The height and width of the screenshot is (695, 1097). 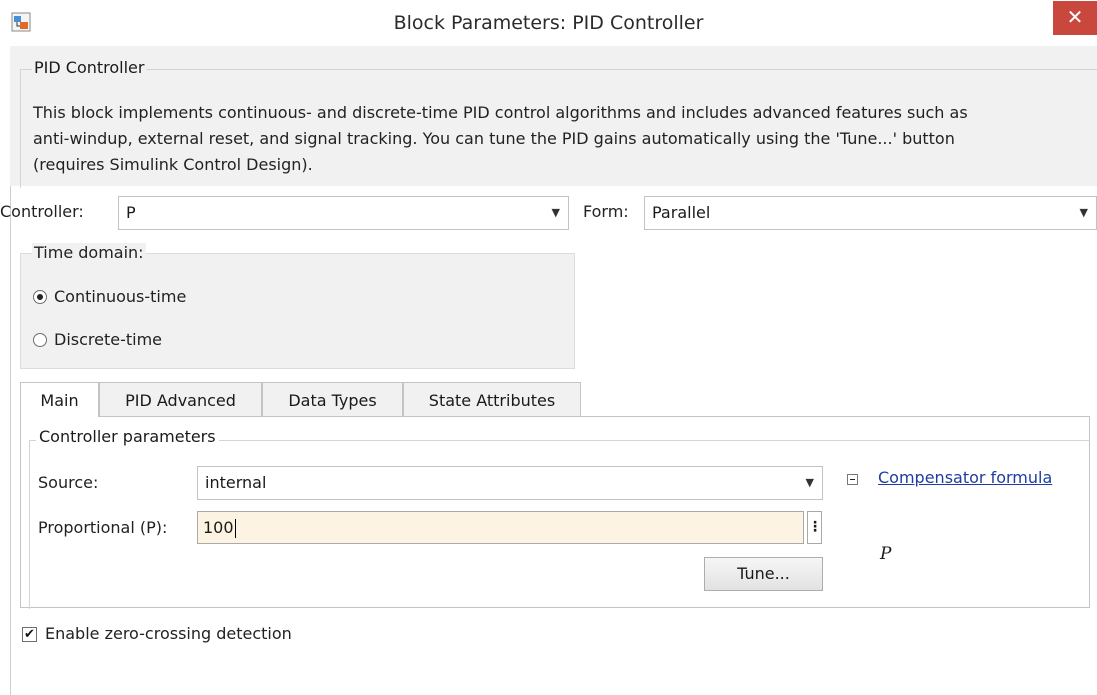 What do you see at coordinates (870, 213) in the screenshot?
I see `form-dropdown: Parallel ▼` at bounding box center [870, 213].